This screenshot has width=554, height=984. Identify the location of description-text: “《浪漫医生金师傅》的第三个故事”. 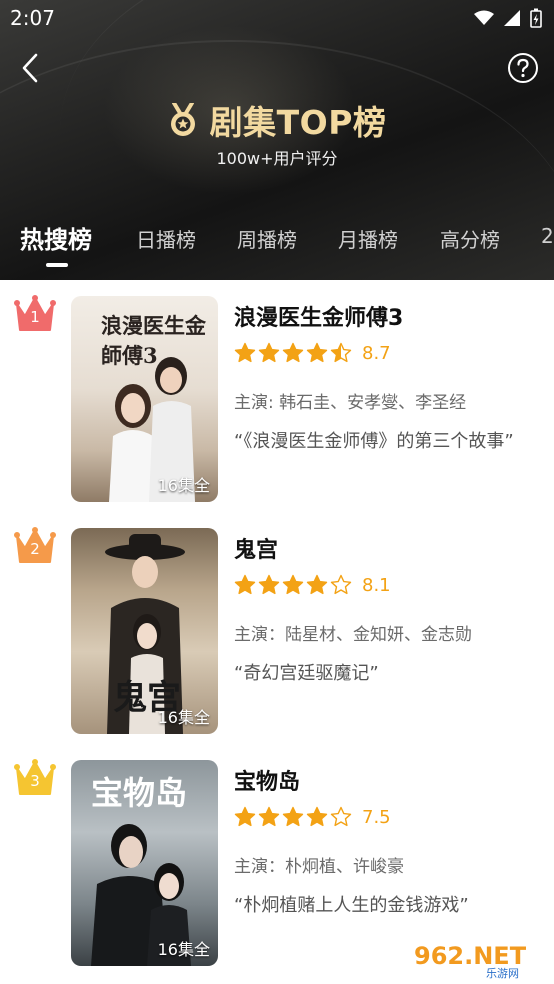
(374, 441).